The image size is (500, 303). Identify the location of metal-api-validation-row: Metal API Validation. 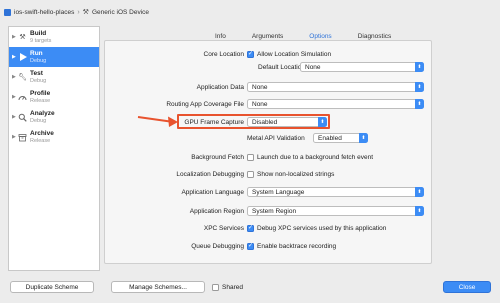
(250, 138).